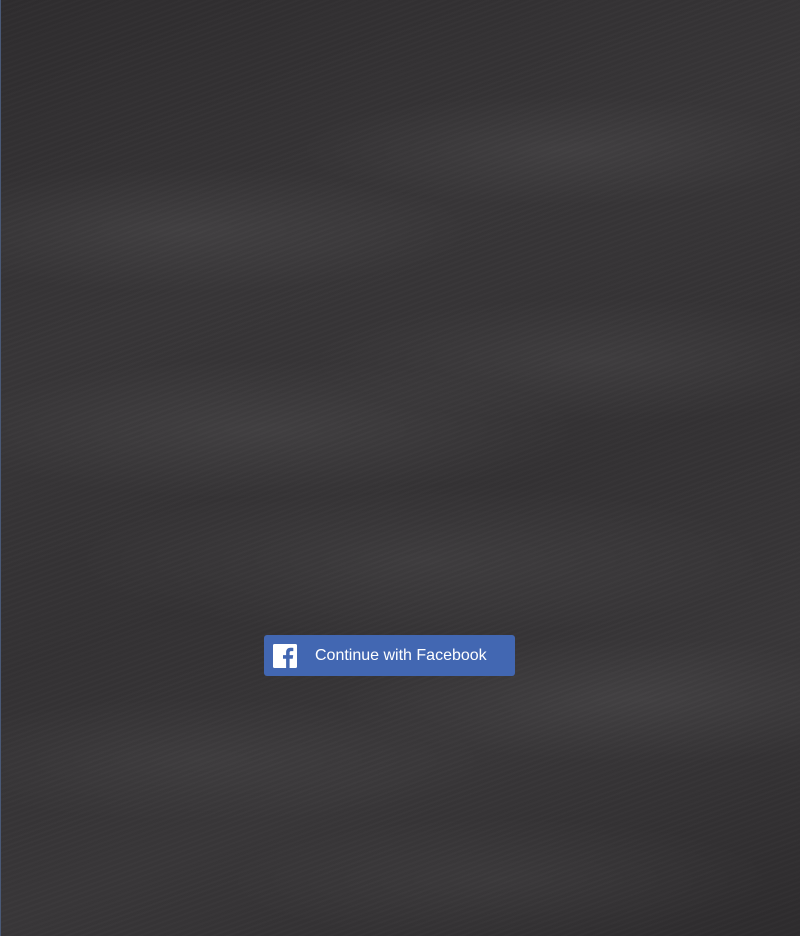 The width and height of the screenshot is (800, 936). Describe the element at coordinates (285, 656) in the screenshot. I see `facebook-icon` at that location.